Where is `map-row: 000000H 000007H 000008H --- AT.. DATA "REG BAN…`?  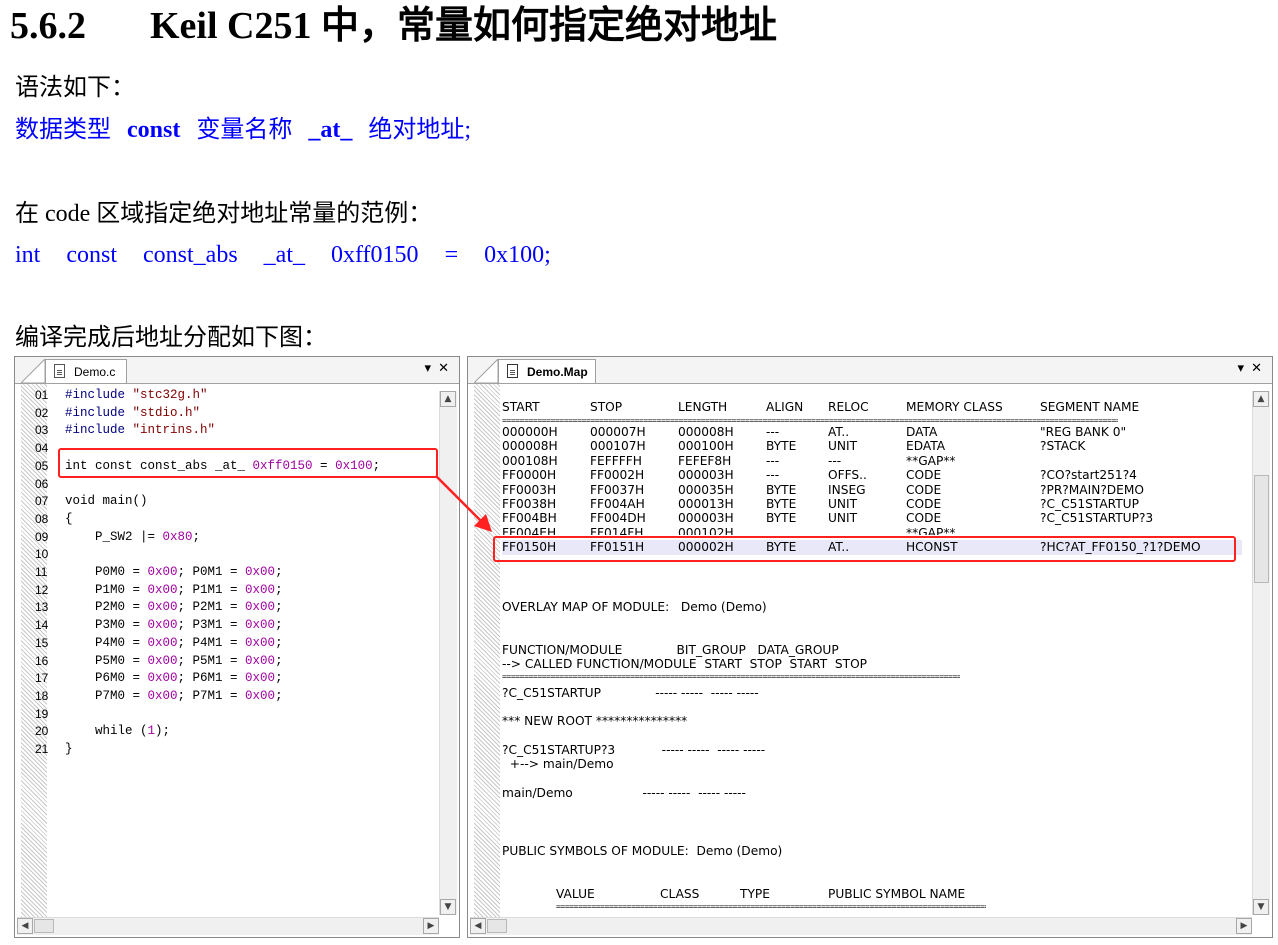
map-row: 000000H 000007H 000008H --- AT.. DATA "REG BAN… is located at coordinates (872, 432).